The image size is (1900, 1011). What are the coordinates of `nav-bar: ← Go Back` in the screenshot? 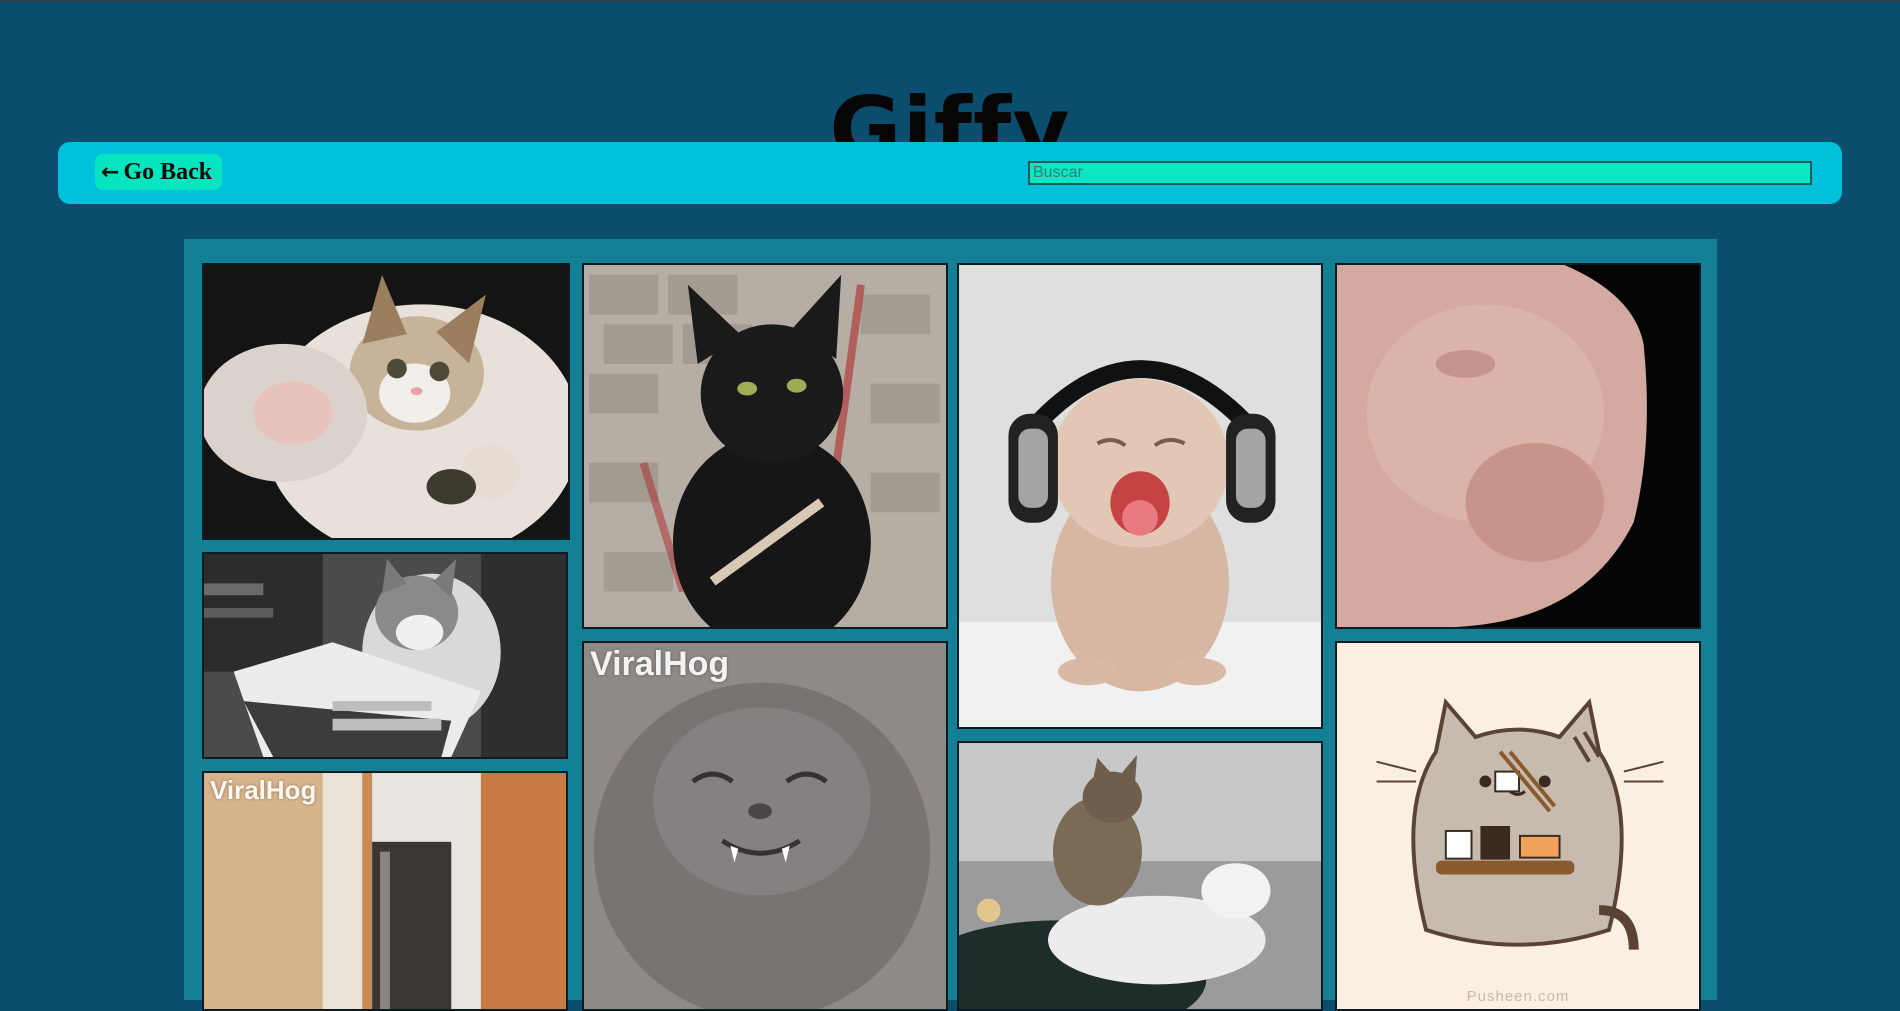 It's located at (950, 173).